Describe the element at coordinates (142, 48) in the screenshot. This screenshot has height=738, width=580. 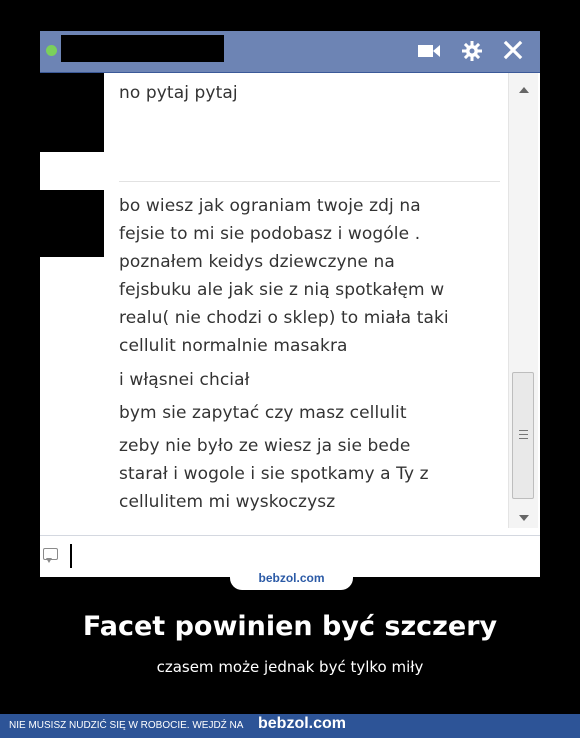
I see `redacted-contact-name` at that location.